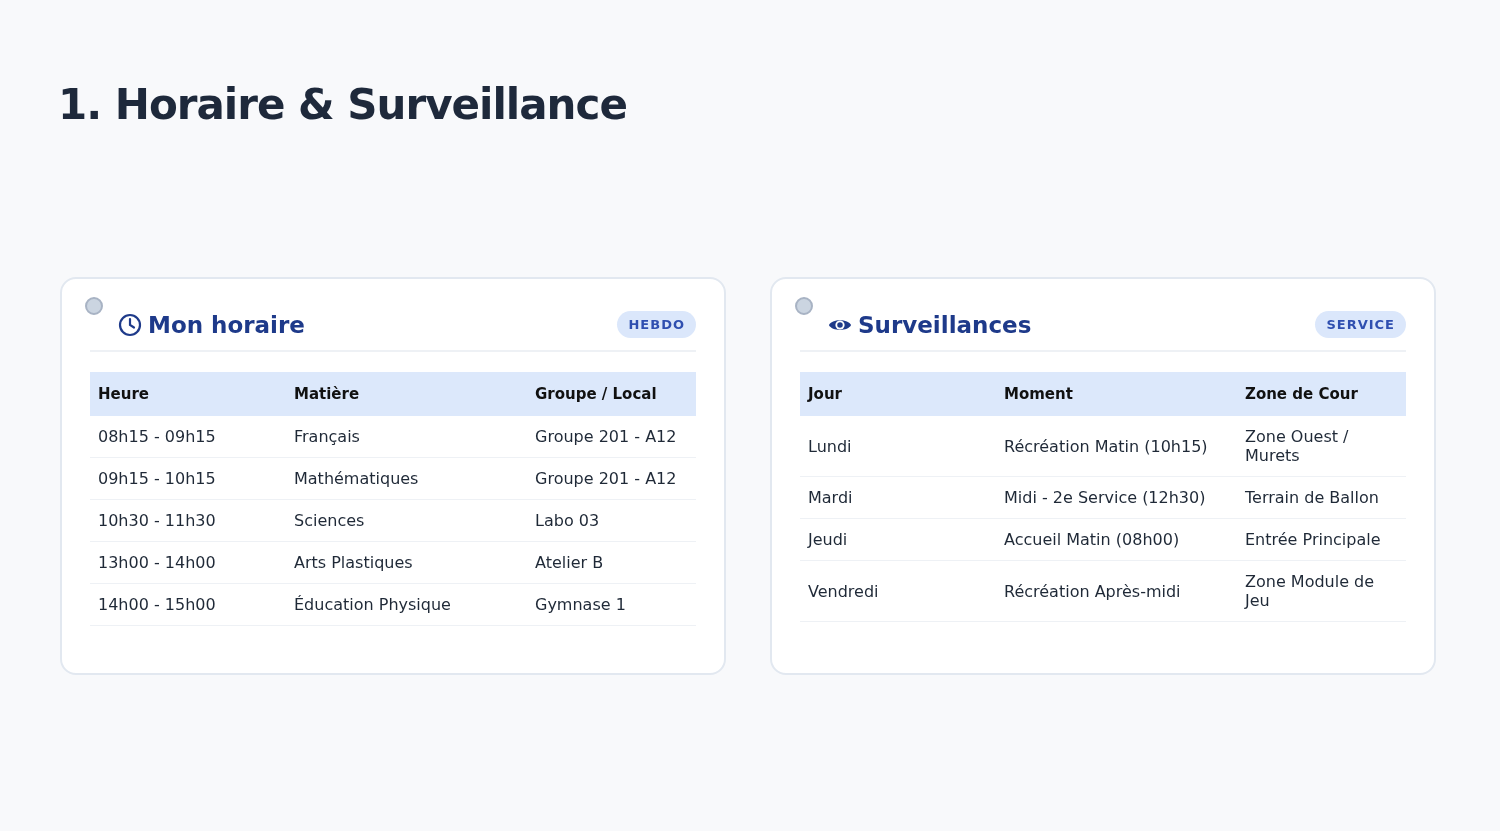  I want to click on table-cell: Terrain de Ballon, so click(1321, 497).